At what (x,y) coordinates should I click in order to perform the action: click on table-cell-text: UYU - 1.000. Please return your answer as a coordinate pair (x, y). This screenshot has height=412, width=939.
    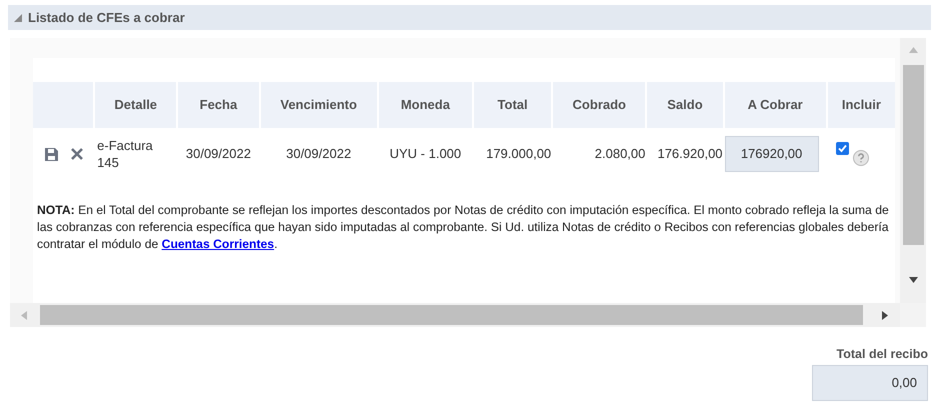
    Looking at the image, I should click on (425, 154).